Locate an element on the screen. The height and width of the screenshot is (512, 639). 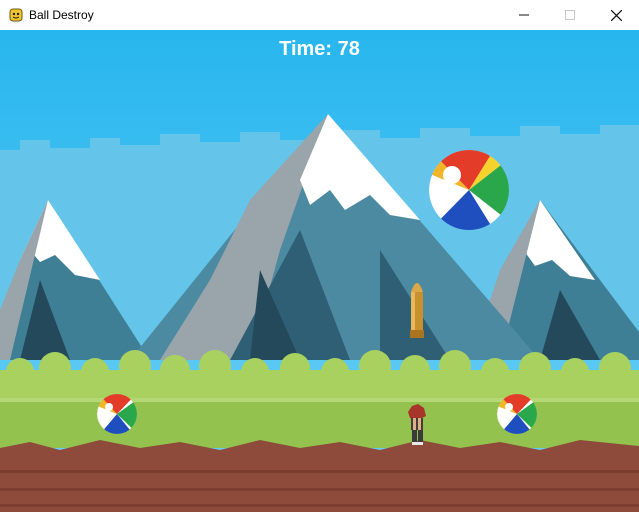
maximize-icon is located at coordinates (570, 15).